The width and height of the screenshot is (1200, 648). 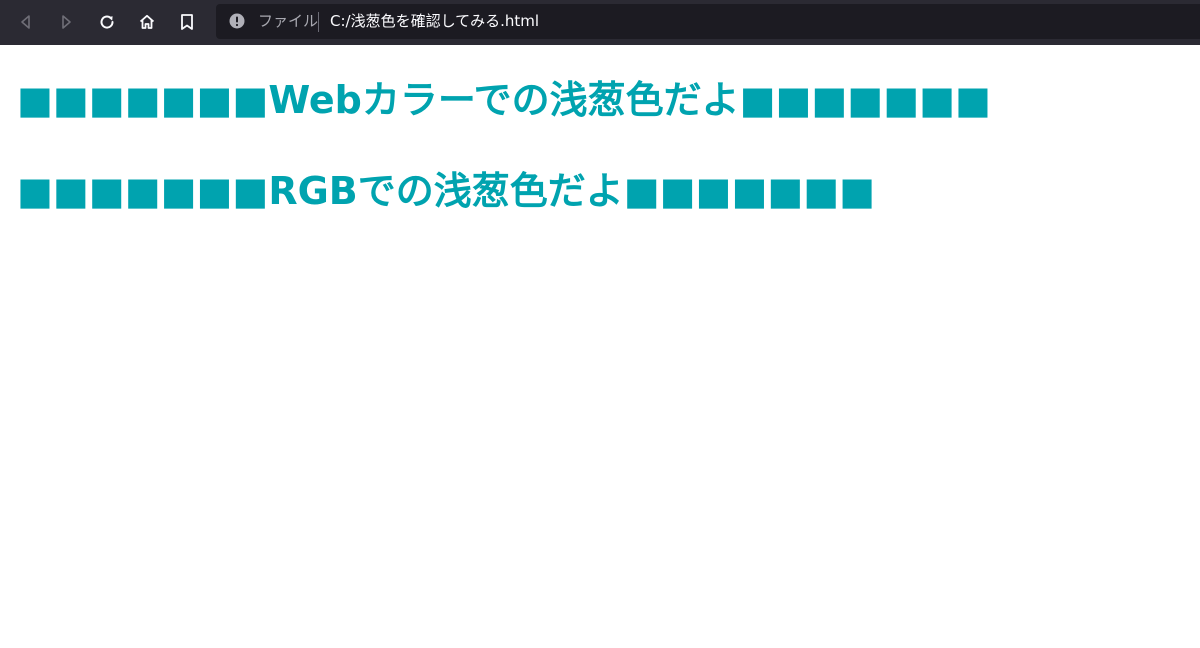 I want to click on site-info-icon, so click(x=237, y=21).